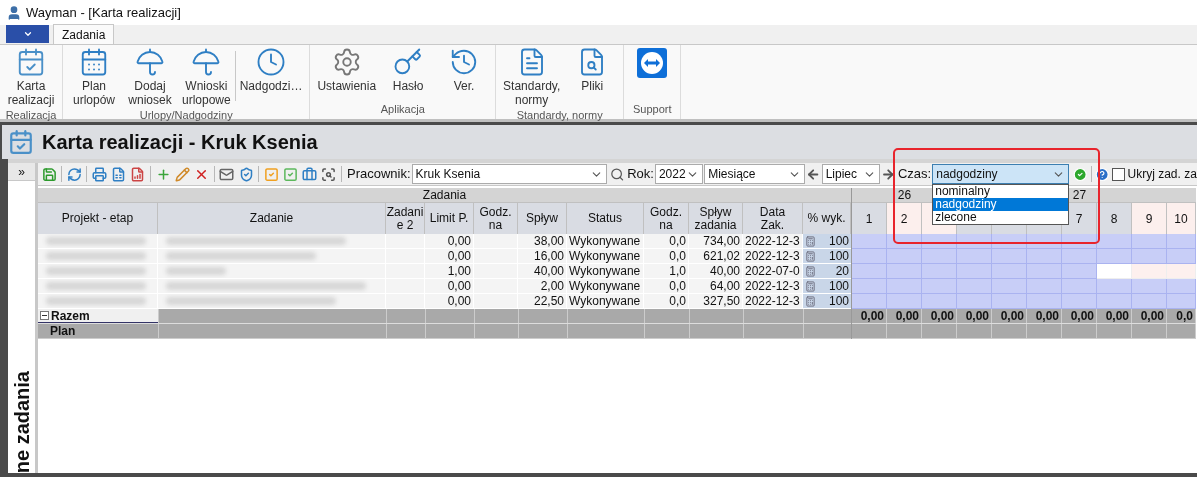 The width and height of the screenshot is (1197, 477). What do you see at coordinates (548, 241) in the screenshot?
I see `table-cell-text: 38,00` at bounding box center [548, 241].